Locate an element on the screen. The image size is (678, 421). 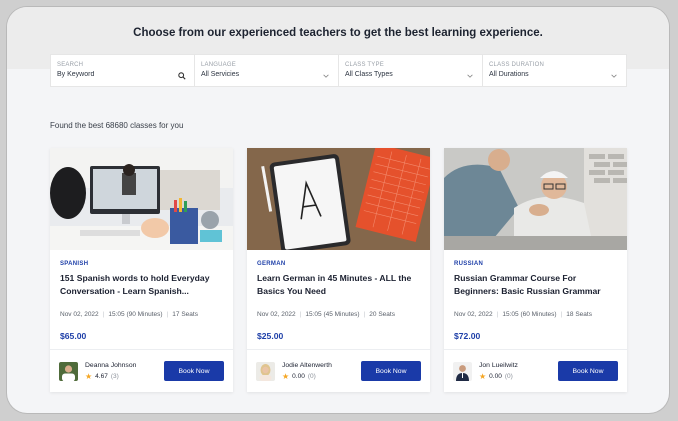
filter-value: All Durations is located at coordinates (509, 74).